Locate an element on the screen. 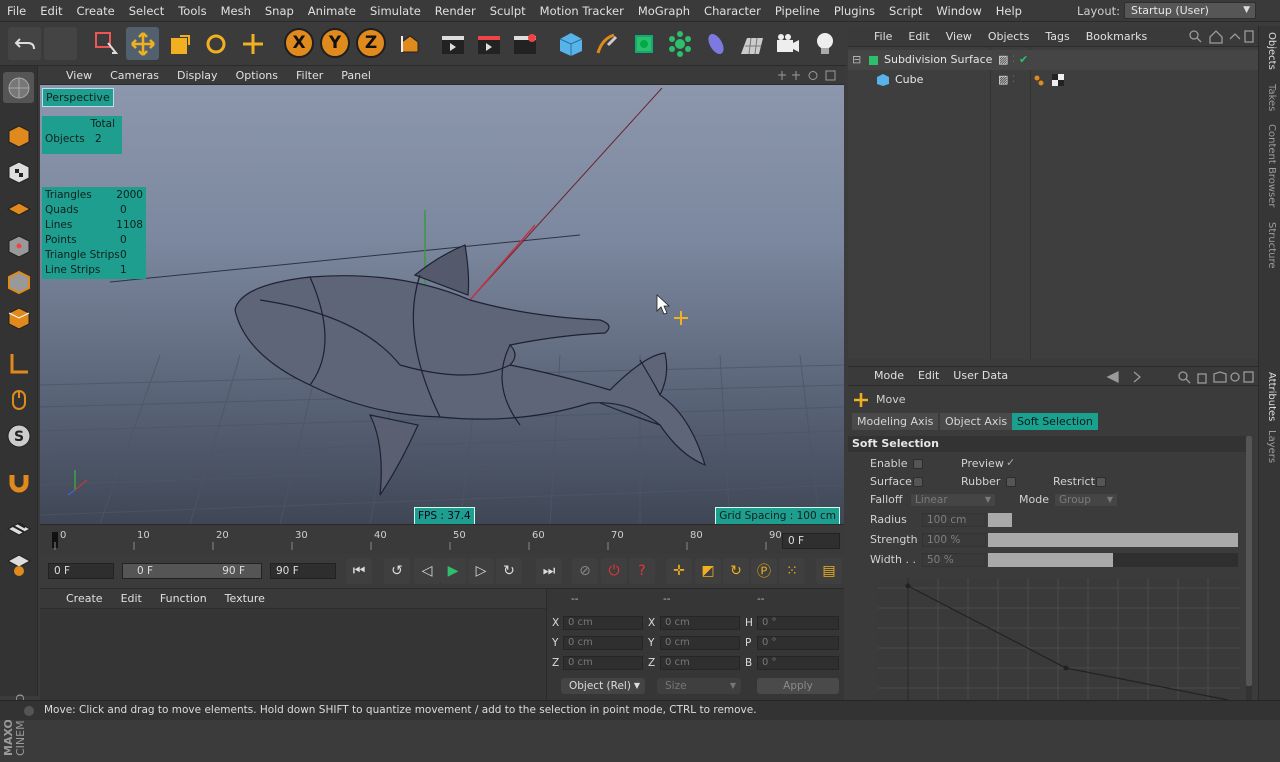 This screenshot has height=762, width=1280. go-to-start-button: ⏮ is located at coordinates (359, 571).